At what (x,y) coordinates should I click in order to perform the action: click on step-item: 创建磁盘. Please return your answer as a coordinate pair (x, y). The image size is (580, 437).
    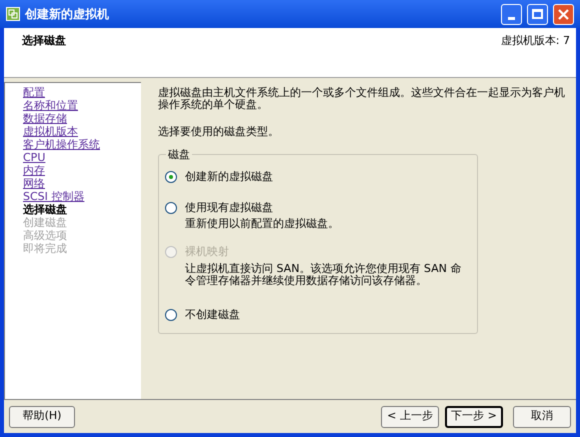
    Looking at the image, I should click on (45, 222).